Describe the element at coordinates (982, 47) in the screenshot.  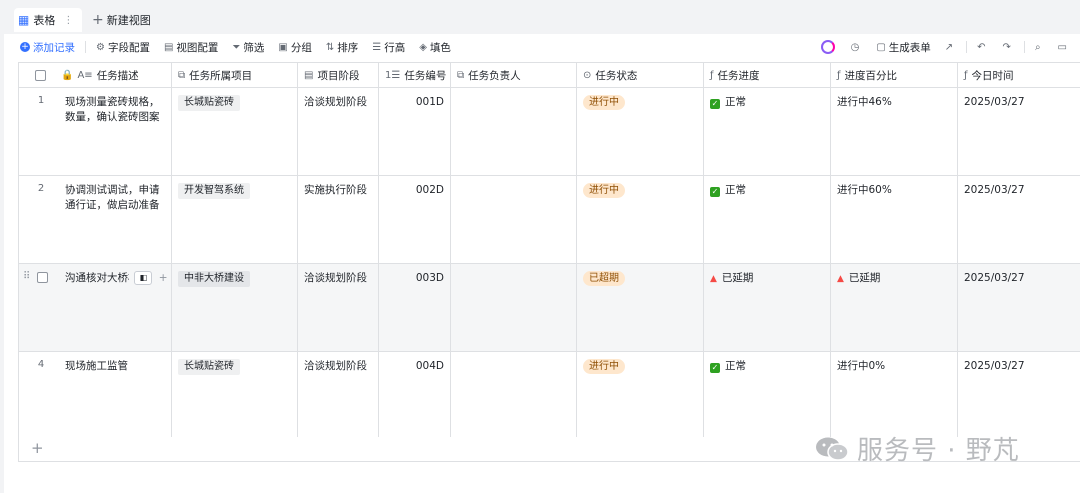
I see `undo-button: ↶` at that location.